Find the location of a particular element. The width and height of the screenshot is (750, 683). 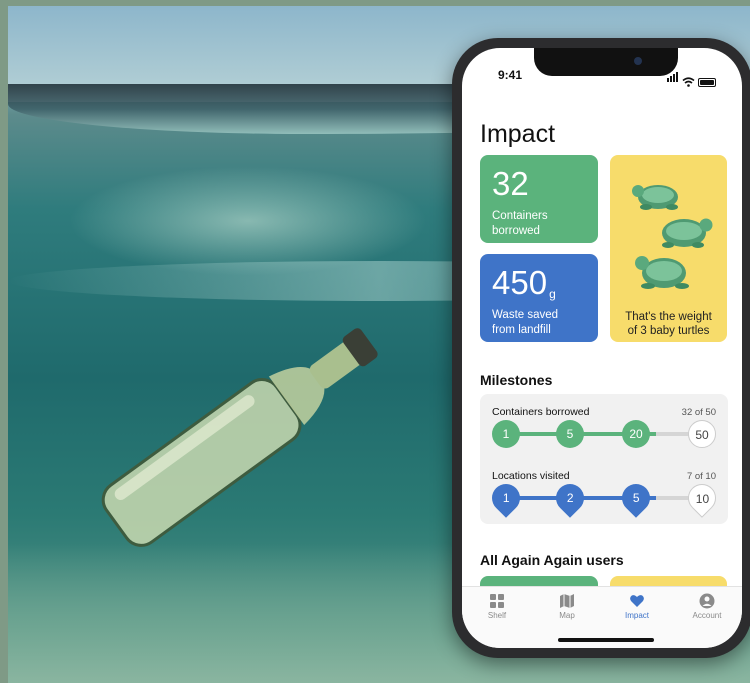

tab-shelf-label: Shelf is located at coordinates (497, 615).